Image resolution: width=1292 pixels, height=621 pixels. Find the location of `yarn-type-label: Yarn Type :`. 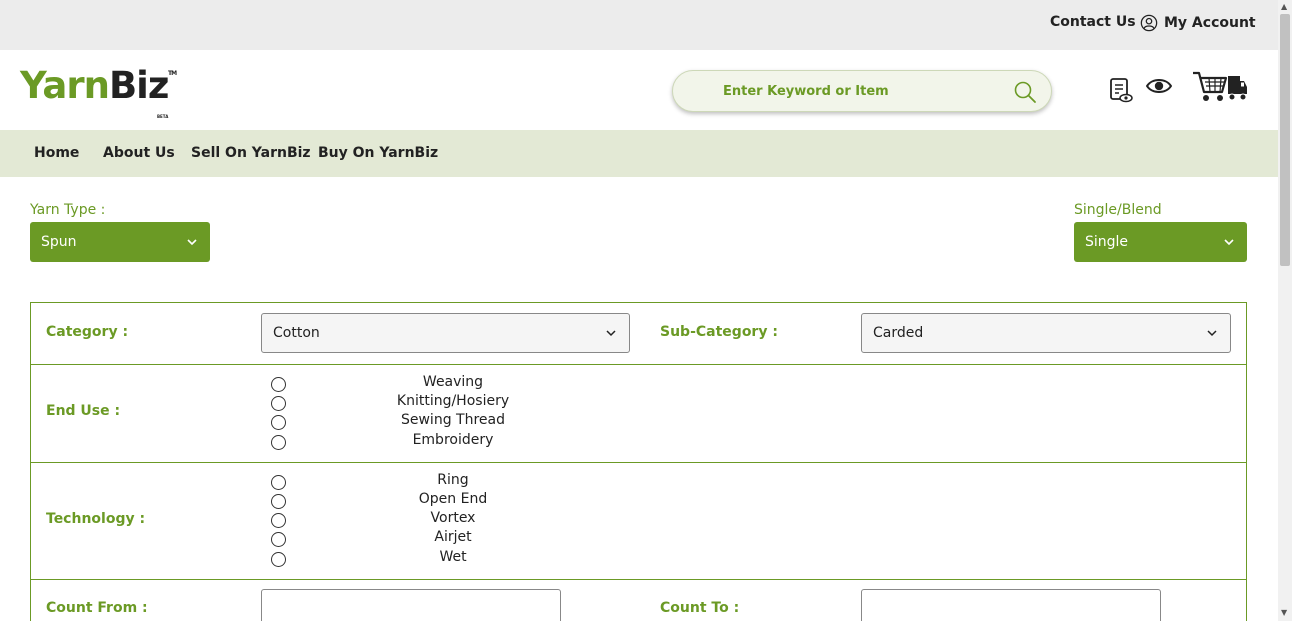

yarn-type-label: Yarn Type : is located at coordinates (68, 210).